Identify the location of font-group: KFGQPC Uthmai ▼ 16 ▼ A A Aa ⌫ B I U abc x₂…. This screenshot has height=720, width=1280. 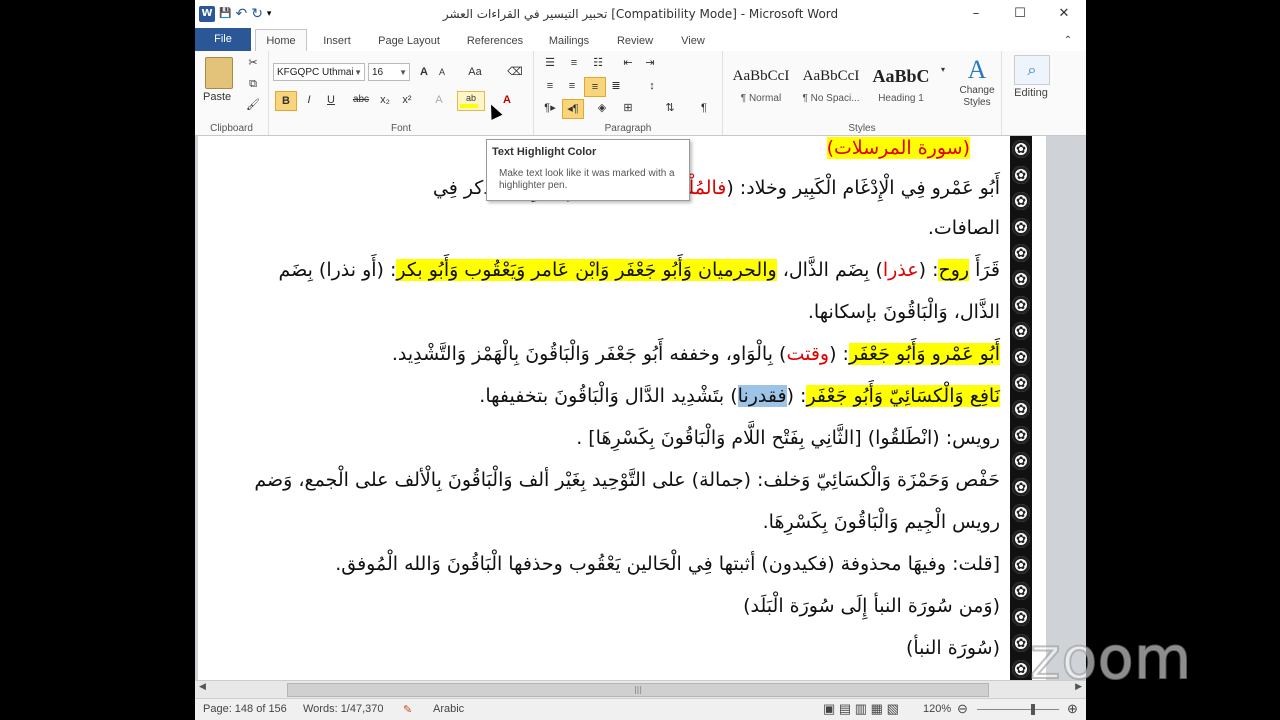
(401, 93).